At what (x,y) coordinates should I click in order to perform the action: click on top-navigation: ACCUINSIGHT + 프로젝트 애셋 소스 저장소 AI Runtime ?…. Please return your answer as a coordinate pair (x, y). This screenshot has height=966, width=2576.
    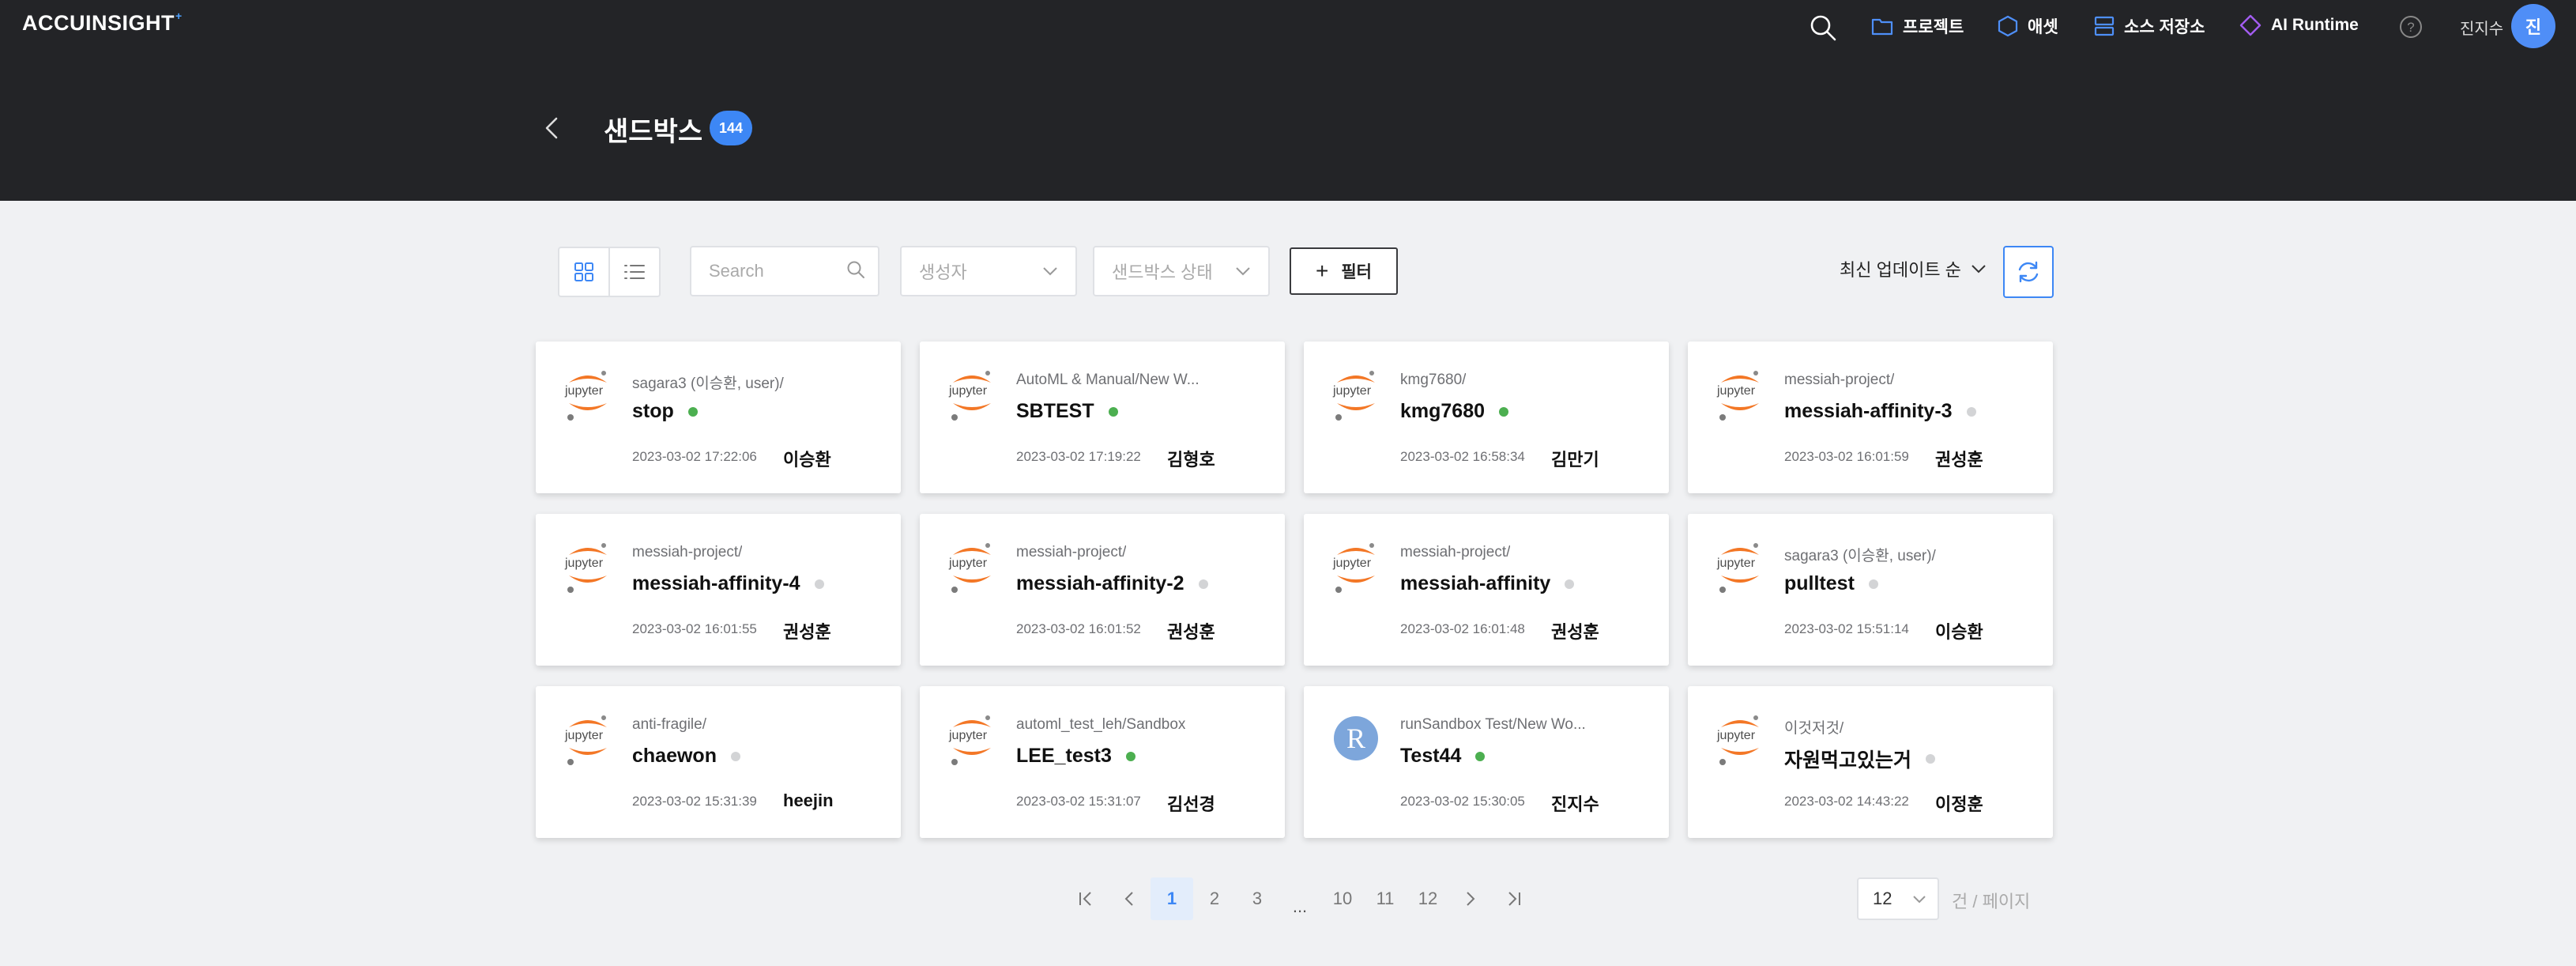
    Looking at the image, I should click on (1288, 26).